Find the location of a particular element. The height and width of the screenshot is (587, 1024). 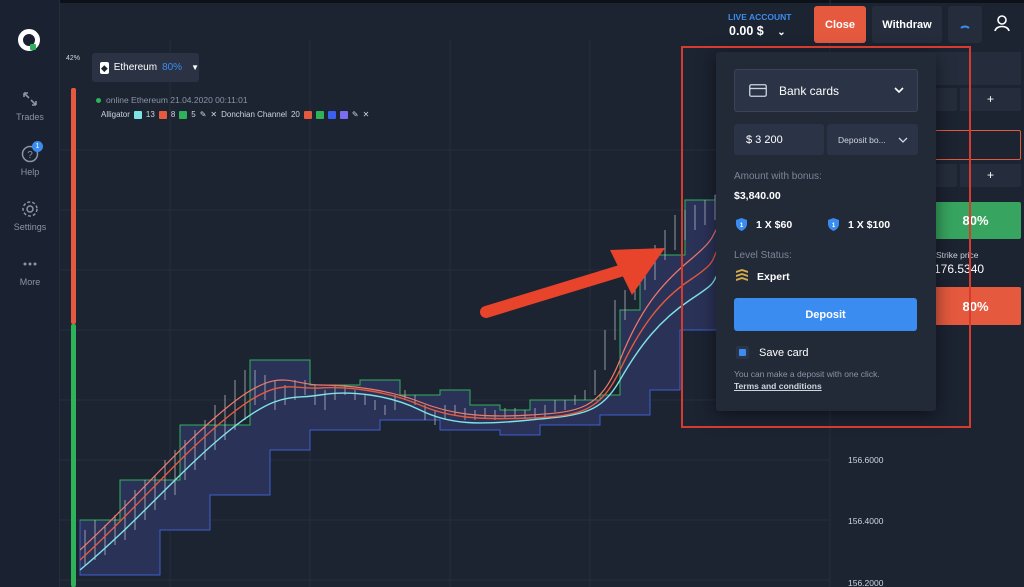

credit-card-icon is located at coordinates (758, 90).